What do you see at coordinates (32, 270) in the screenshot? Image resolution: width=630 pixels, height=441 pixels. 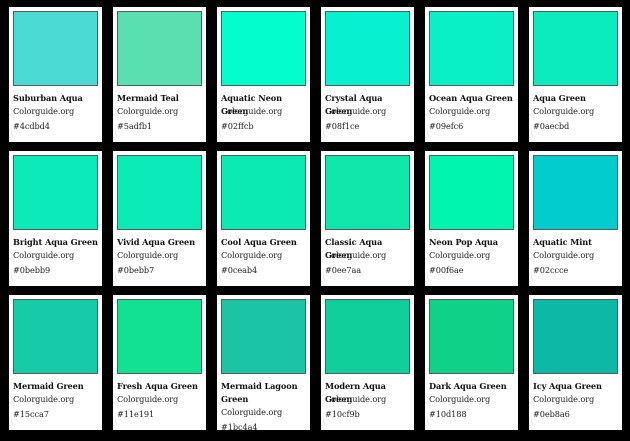 I see `color-hex: #0bebb9` at bounding box center [32, 270].